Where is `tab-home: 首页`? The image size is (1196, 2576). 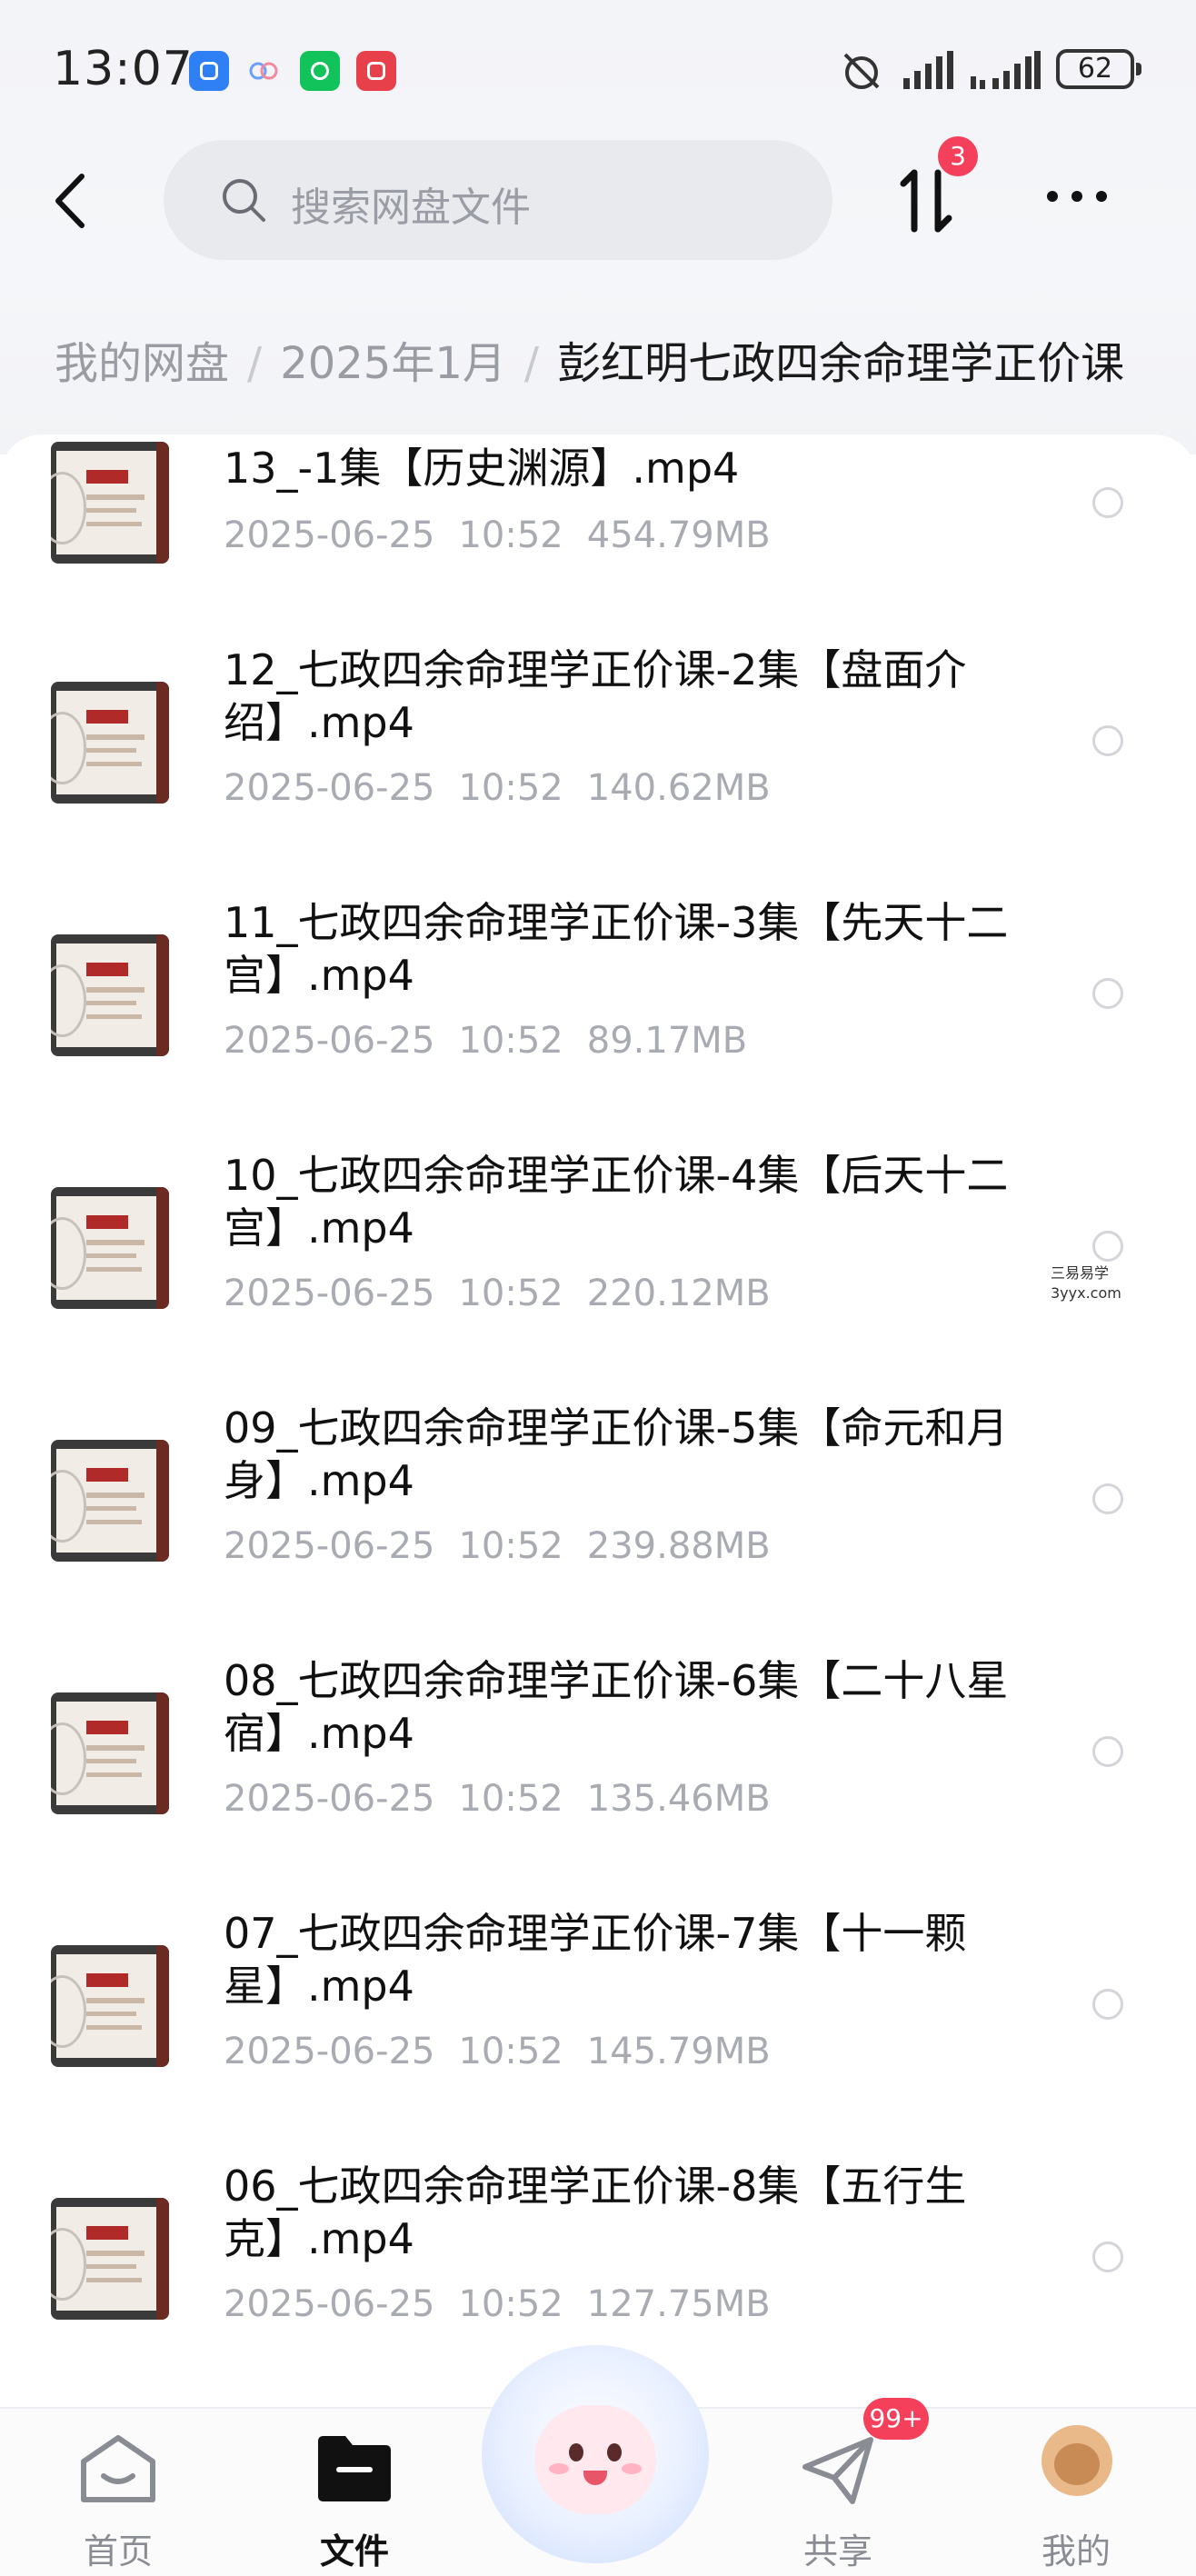
tab-home: 首页 is located at coordinates (118, 2498).